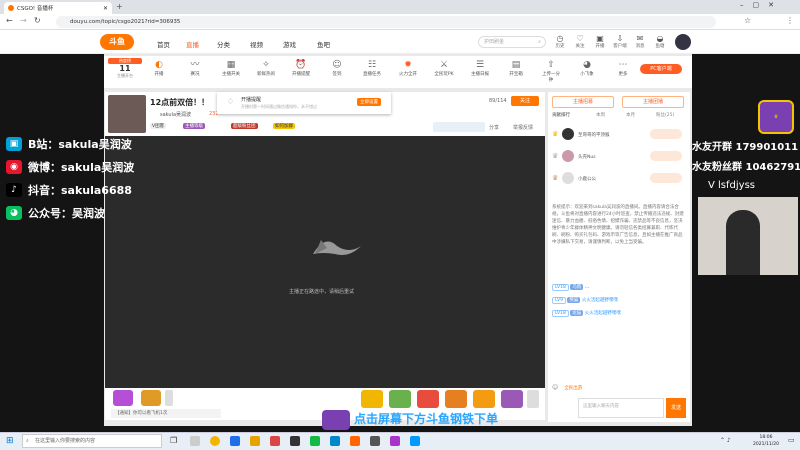  Describe the element at coordinates (256, 44) in the screenshot. I see `nav-video: 视频` at that location.